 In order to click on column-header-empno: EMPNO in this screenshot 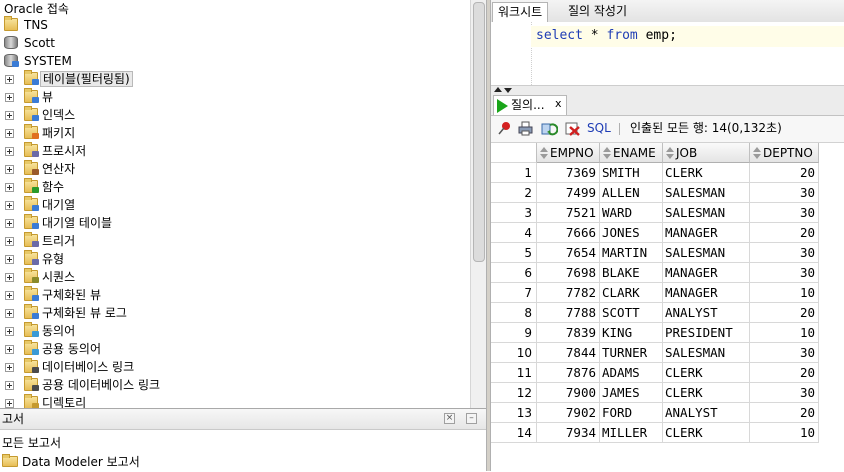, I will do `click(568, 153)`.